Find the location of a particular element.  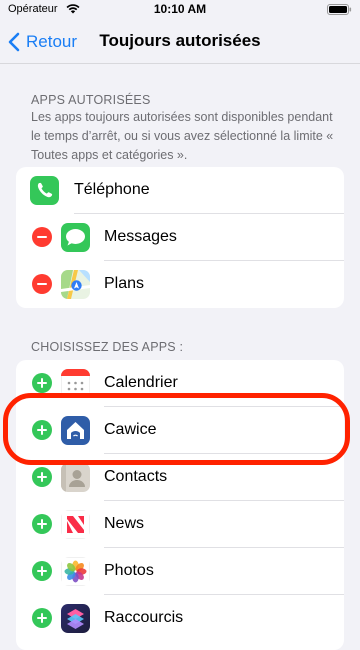

choose-app-row-news: News is located at coordinates (180, 524).